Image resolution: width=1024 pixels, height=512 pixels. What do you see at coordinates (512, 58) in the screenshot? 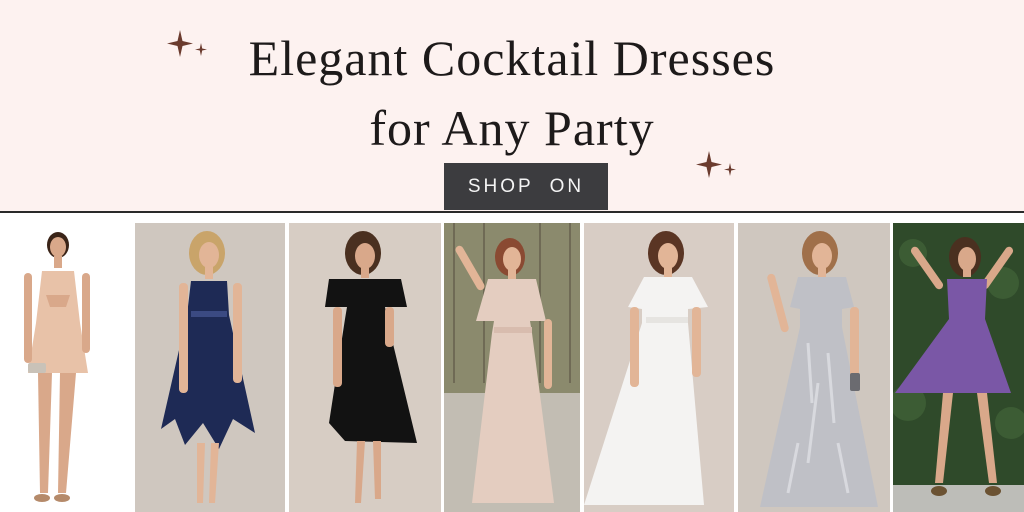
I see `headline-line-1: Elegant Cocktail Dresses` at bounding box center [512, 58].